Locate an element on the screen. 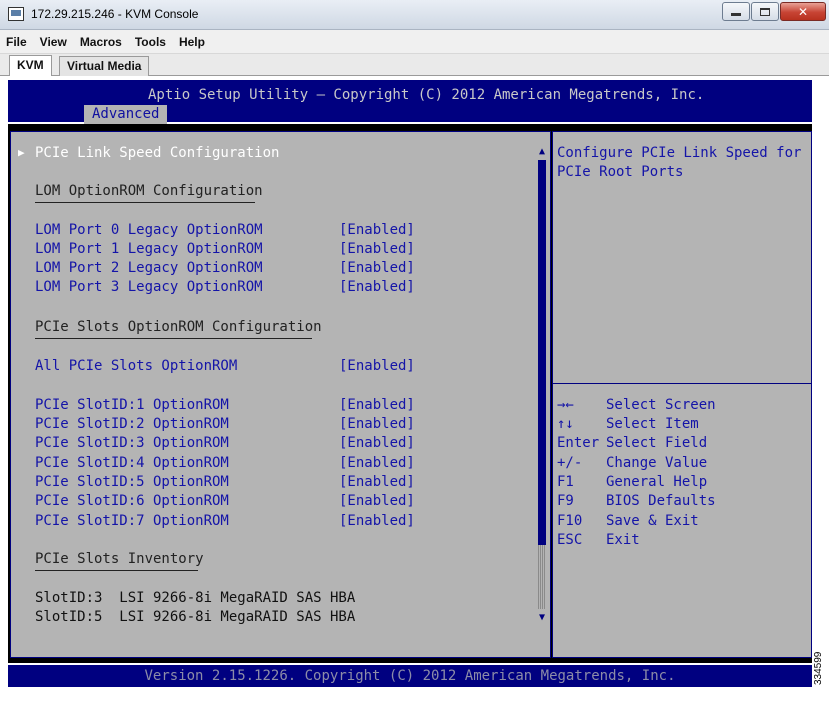 Image resolution: width=829 pixels, height=702 pixels. scroll-up-arrow-icon: ▲ is located at coordinates (542, 152).